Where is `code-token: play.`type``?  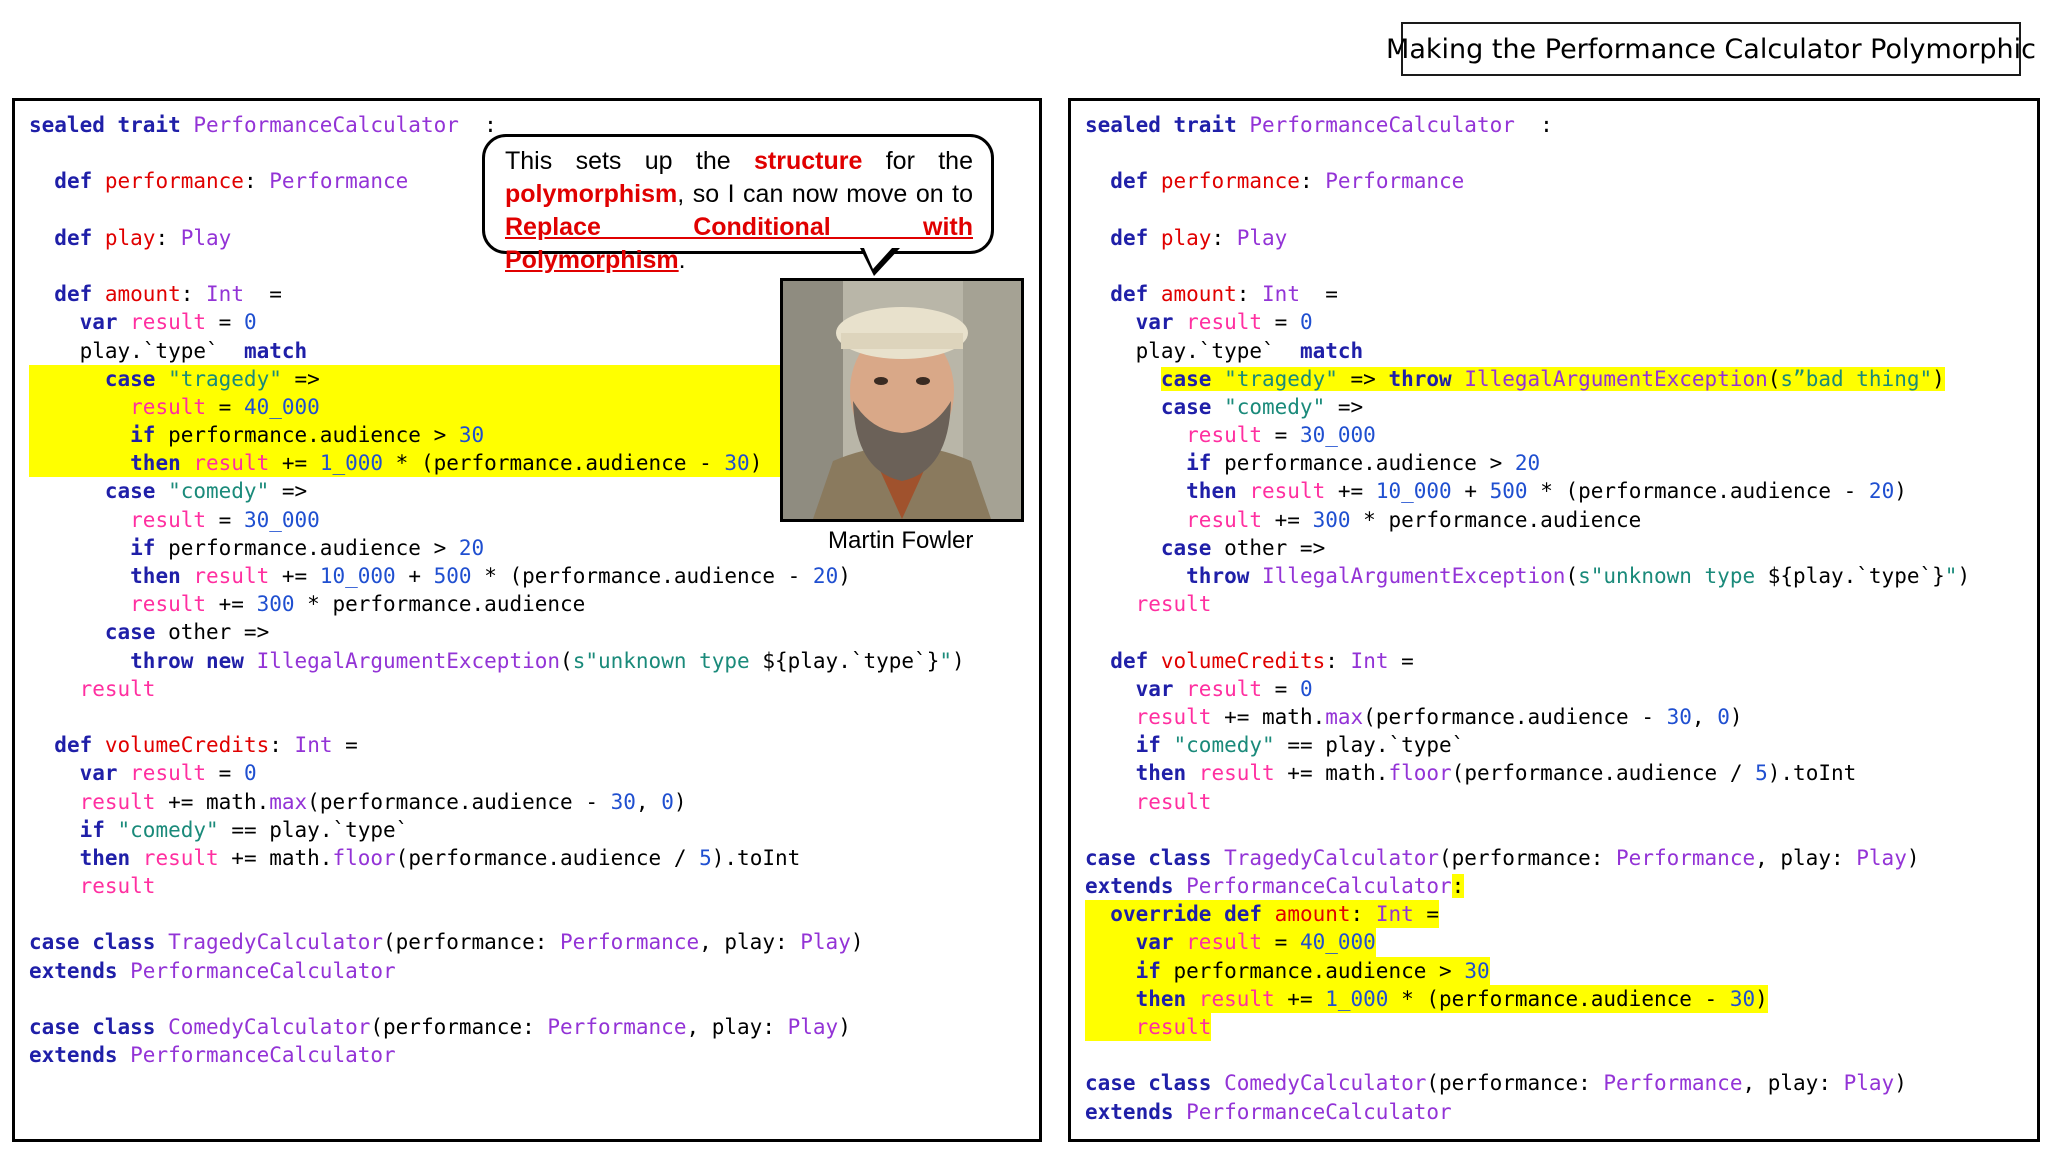 code-token: play.`type` is located at coordinates (136, 350).